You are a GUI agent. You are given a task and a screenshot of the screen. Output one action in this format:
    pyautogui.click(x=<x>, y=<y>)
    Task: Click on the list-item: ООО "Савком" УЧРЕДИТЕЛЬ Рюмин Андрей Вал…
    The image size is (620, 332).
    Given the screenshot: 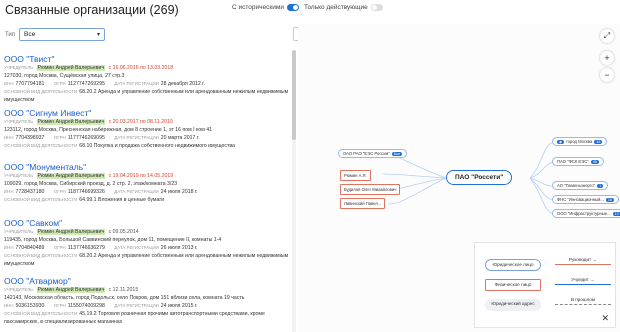 What is the action you would take?
    pyautogui.click(x=147, y=243)
    